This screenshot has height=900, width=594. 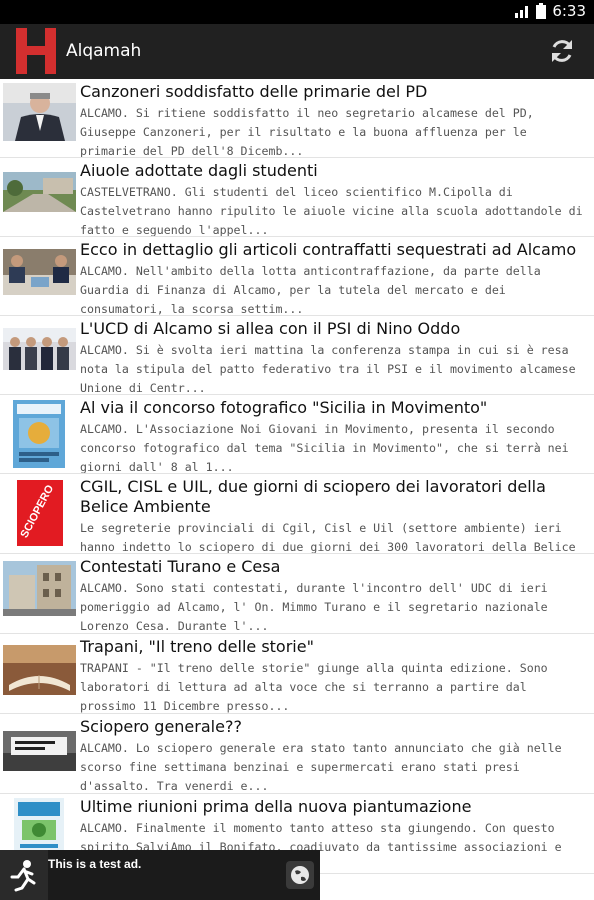 I want to click on wifi-icon, so click(x=522, y=12).